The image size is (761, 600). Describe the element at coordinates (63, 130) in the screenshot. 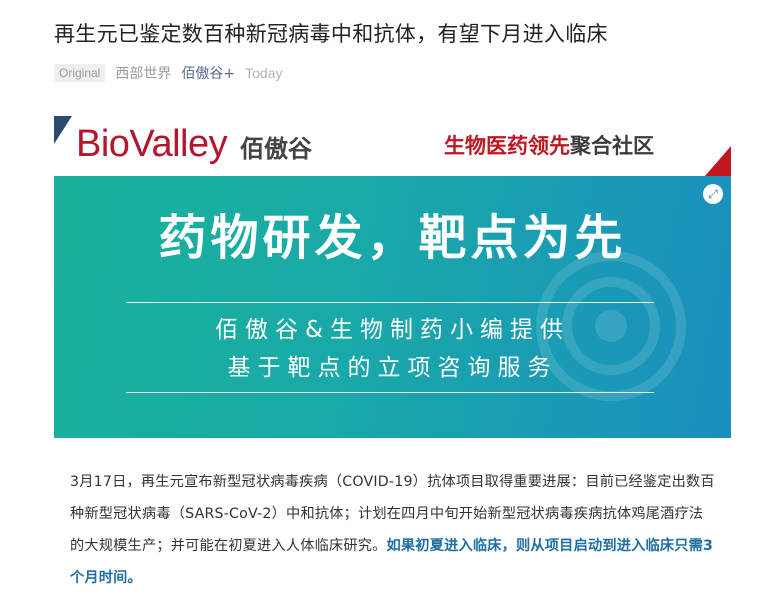

I see `corner-triangle-left` at that location.